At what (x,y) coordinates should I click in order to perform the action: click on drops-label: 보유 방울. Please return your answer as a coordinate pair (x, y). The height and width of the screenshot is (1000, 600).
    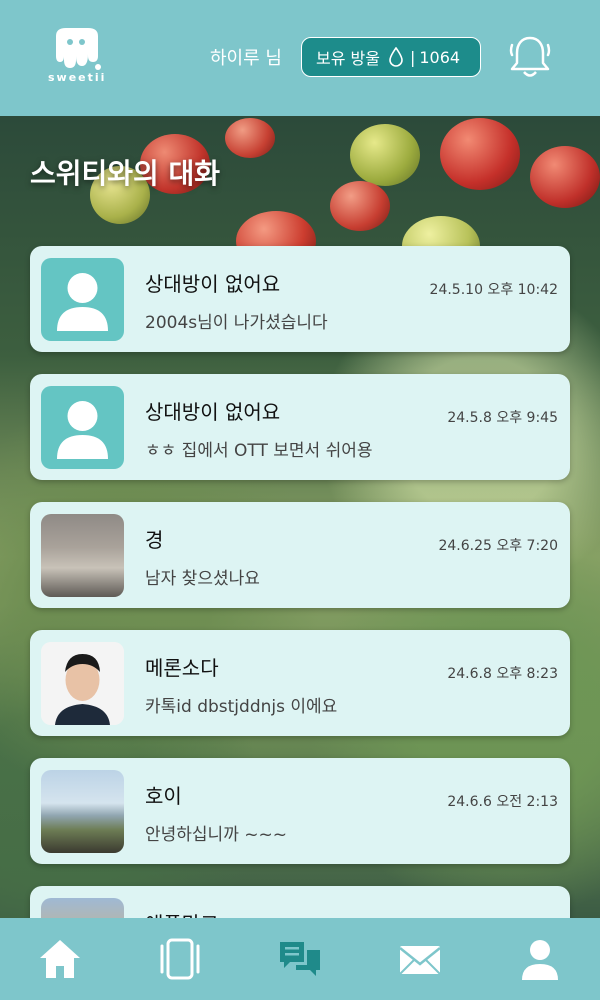
    Looking at the image, I should click on (348, 58).